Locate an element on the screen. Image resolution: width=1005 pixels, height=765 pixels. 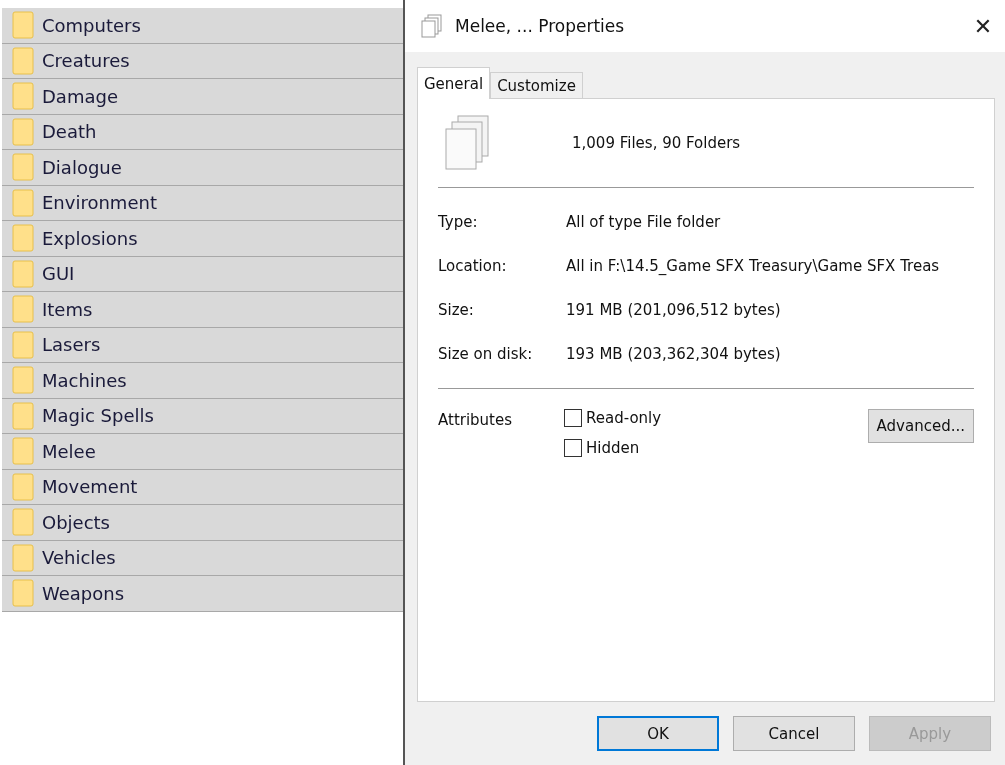
folder-item: Environment is located at coordinates (202, 203).